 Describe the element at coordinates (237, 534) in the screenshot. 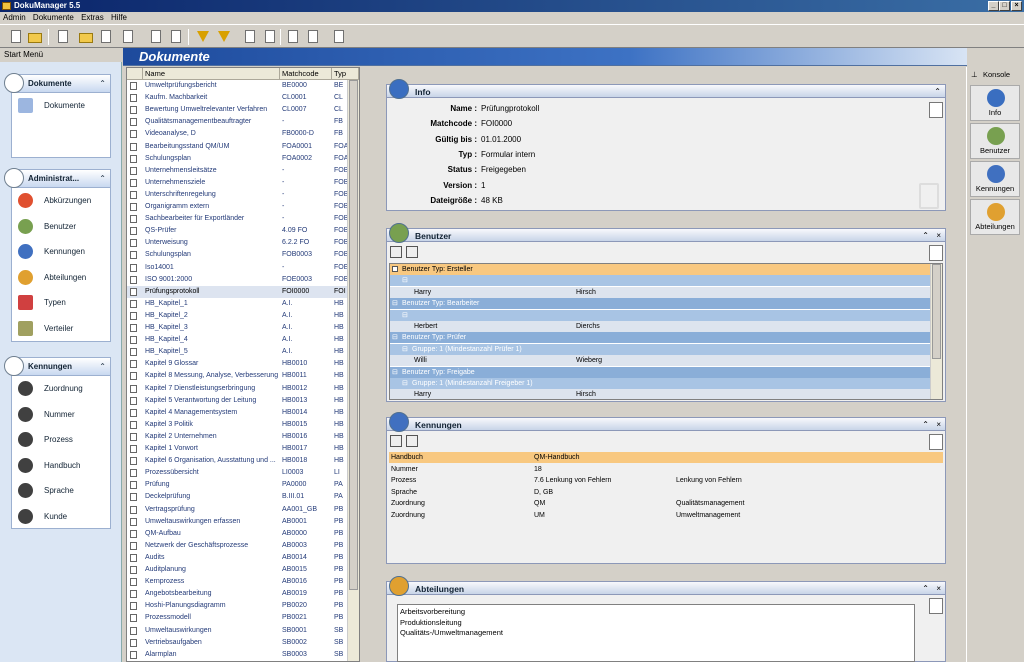

I see `list-item: QM-Aufbau AB0000 PB` at that location.